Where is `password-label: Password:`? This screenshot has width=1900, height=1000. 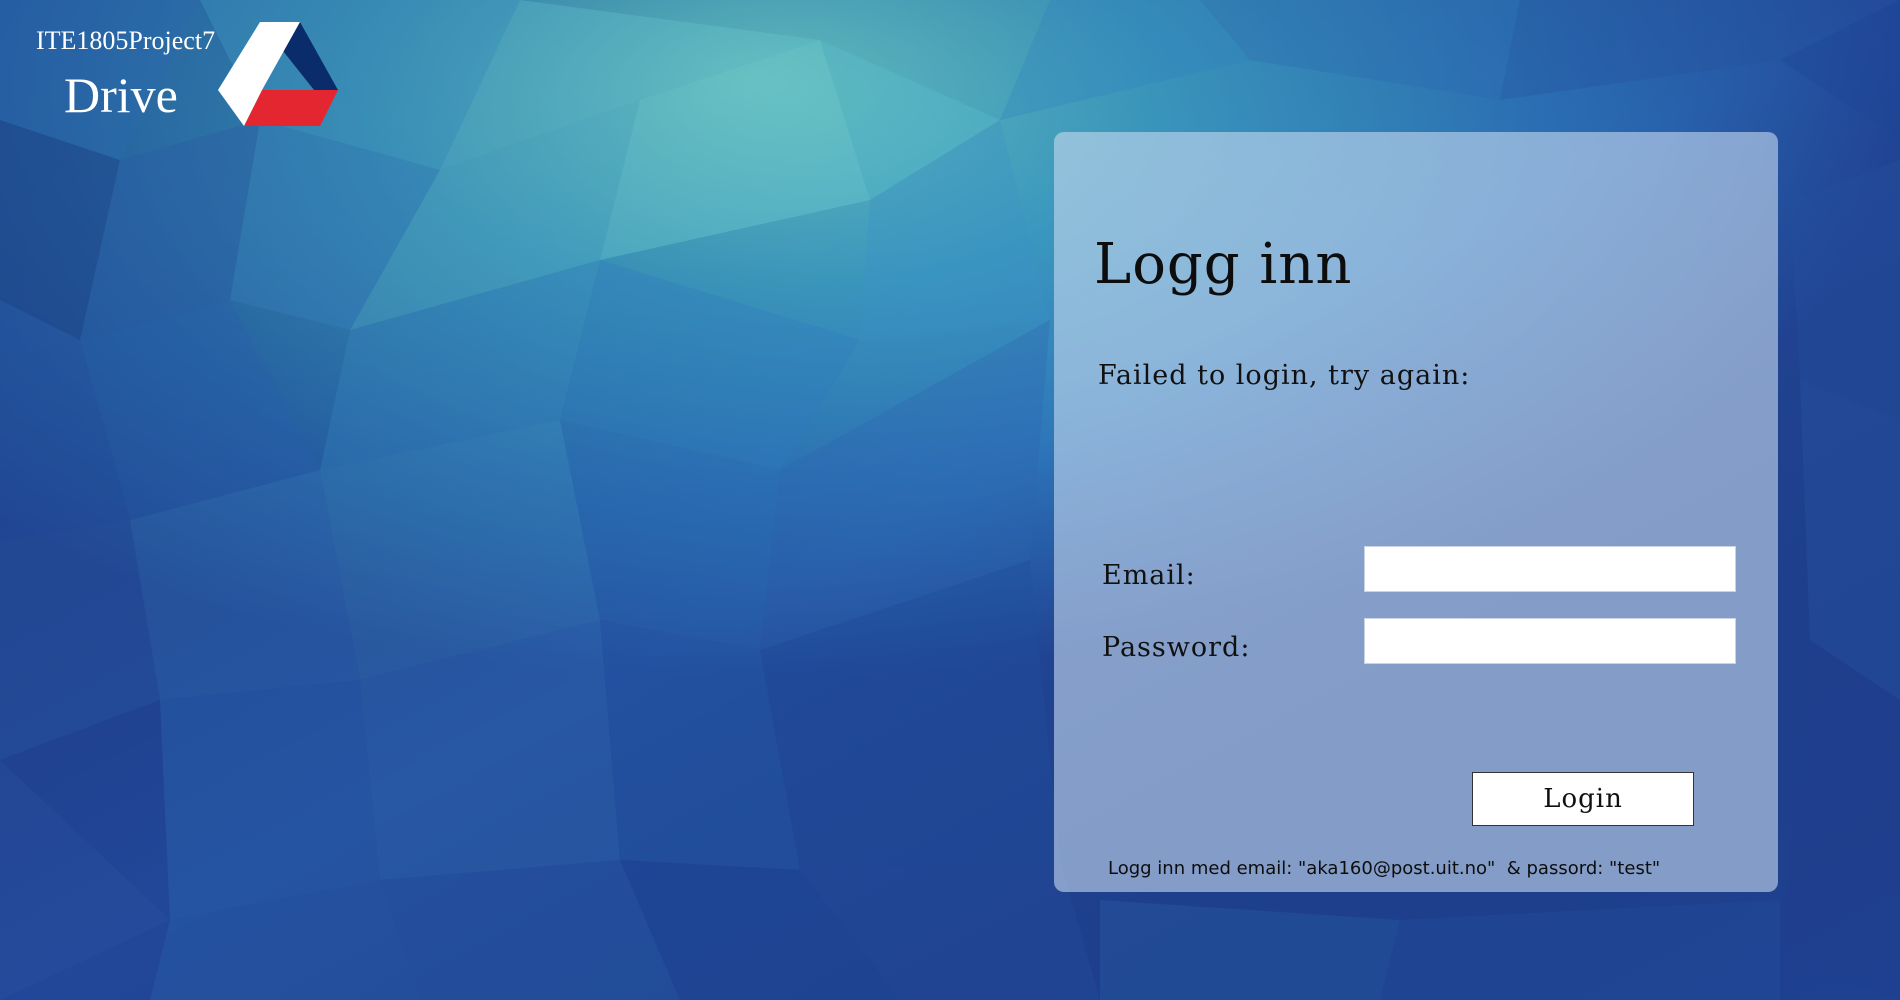
password-label: Password: is located at coordinates (1176, 647).